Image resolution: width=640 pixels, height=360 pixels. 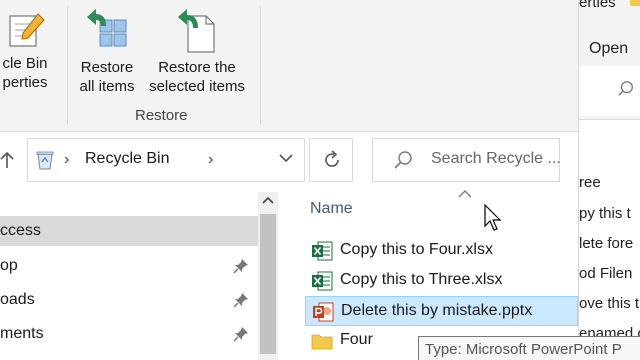 What do you see at coordinates (597, 5) in the screenshot?
I see `background-properties-label: erties` at bounding box center [597, 5].